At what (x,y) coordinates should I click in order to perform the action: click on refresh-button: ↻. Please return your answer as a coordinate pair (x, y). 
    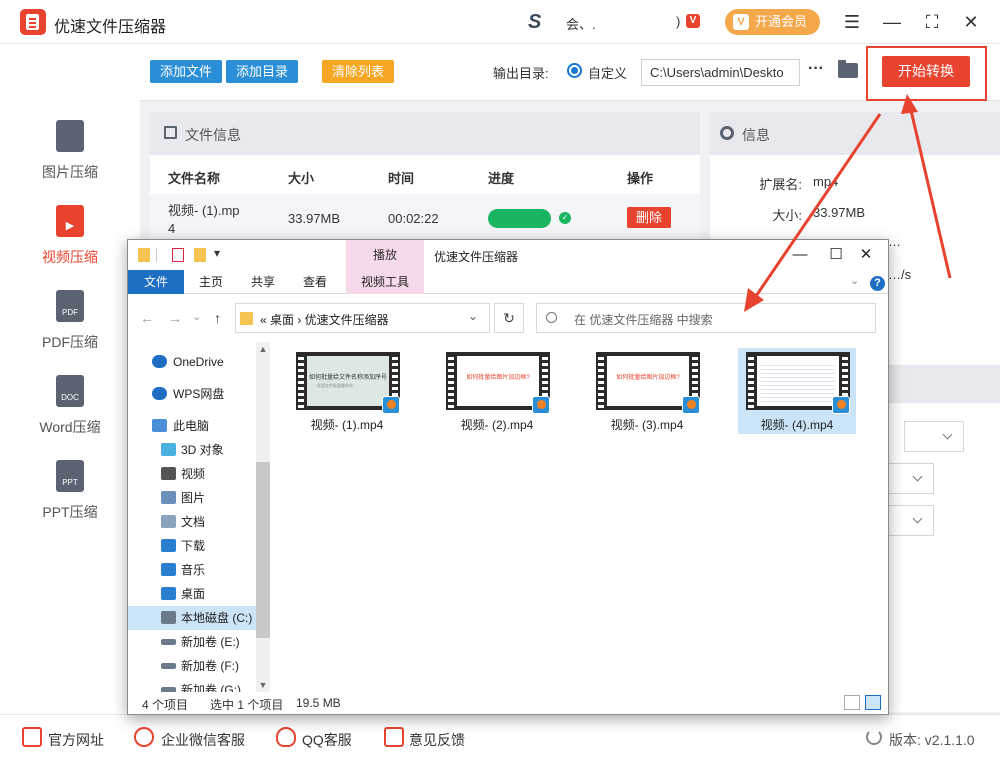
    Looking at the image, I should click on (509, 318).